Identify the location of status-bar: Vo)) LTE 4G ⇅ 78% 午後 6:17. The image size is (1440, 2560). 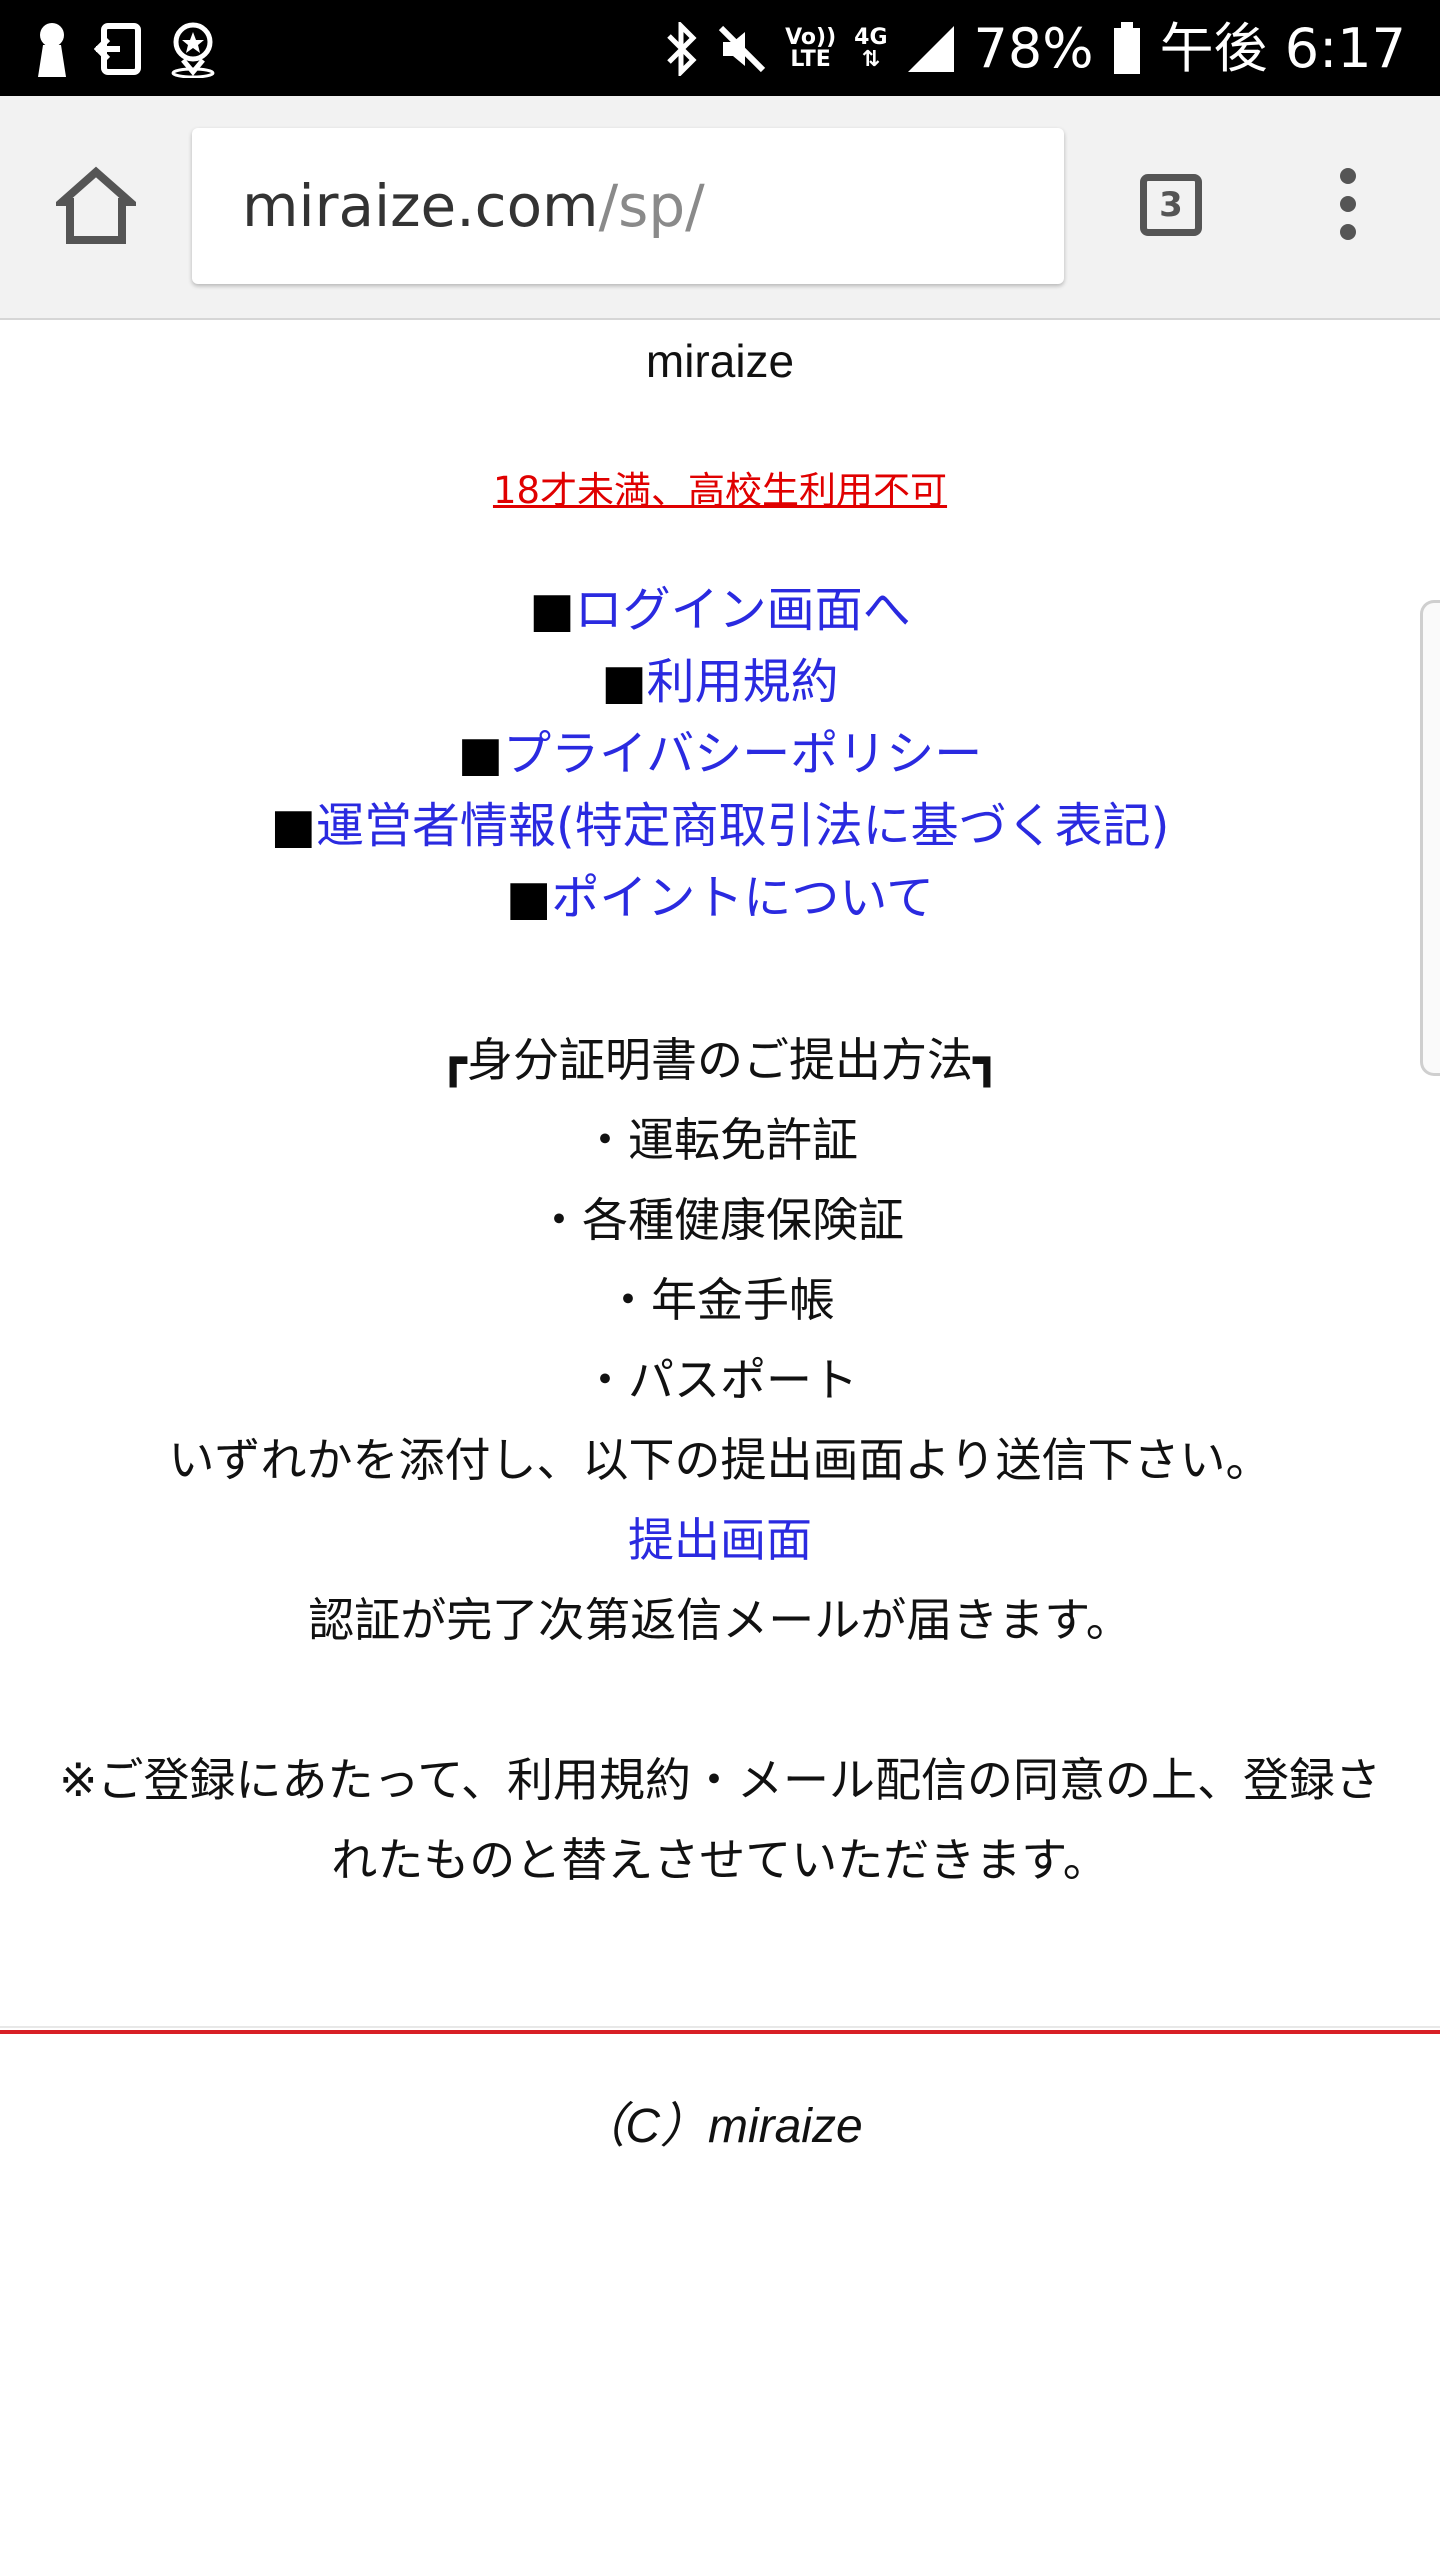
(720, 48).